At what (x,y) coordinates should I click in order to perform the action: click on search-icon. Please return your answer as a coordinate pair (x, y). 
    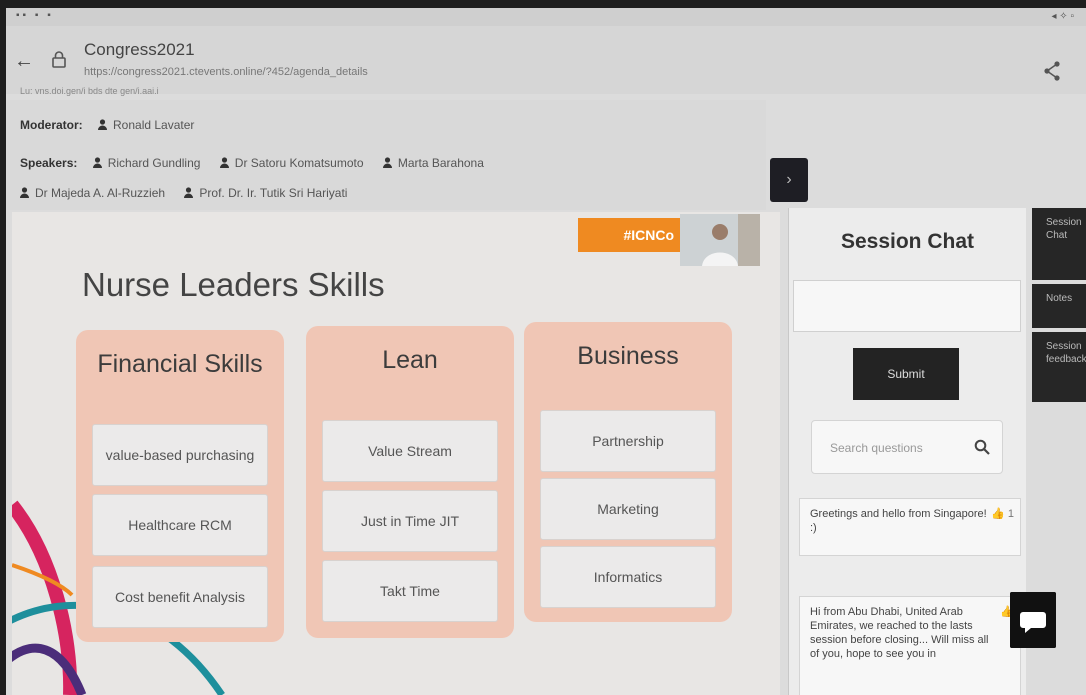
    Looking at the image, I should click on (982, 447).